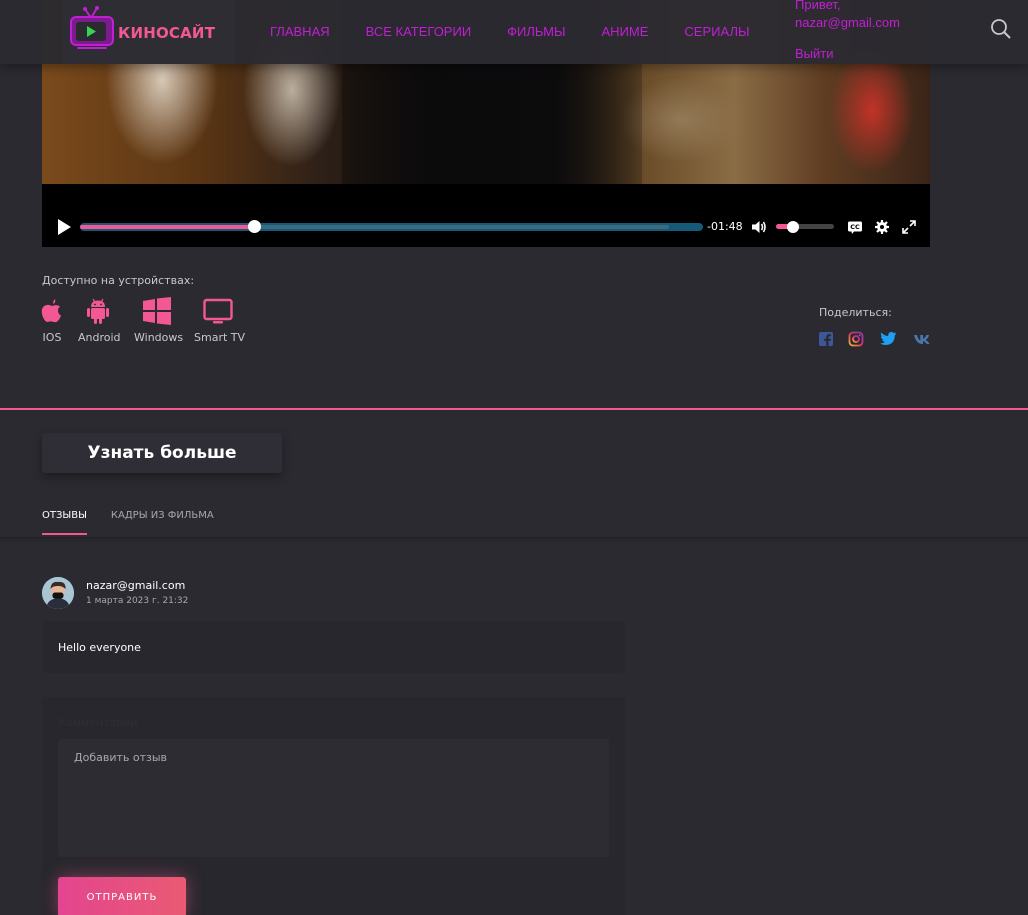  What do you see at coordinates (333, 647) in the screenshot?
I see `comment-body: Hello everyone` at bounding box center [333, 647].